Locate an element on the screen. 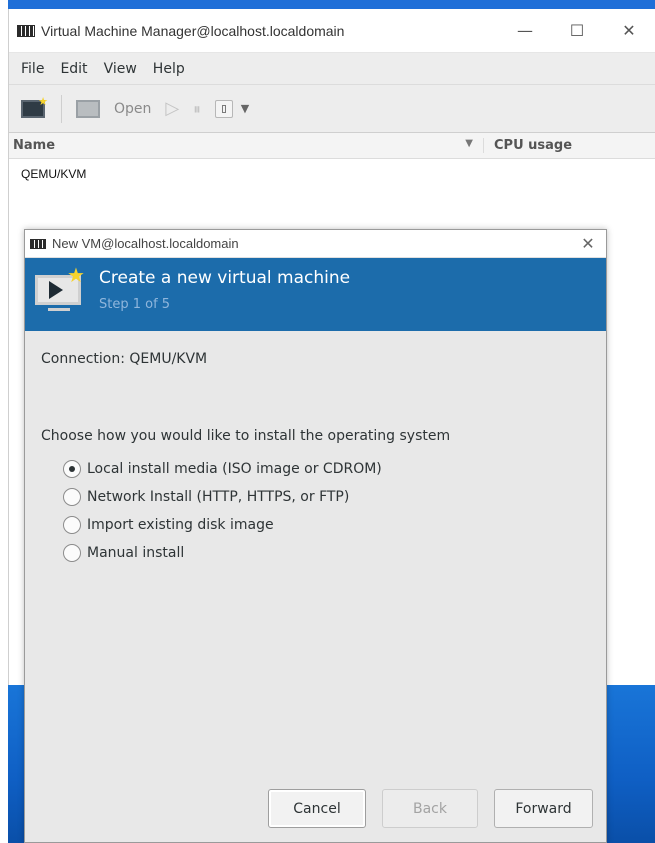 The image size is (655, 843). run-button: ▷ is located at coordinates (172, 108).